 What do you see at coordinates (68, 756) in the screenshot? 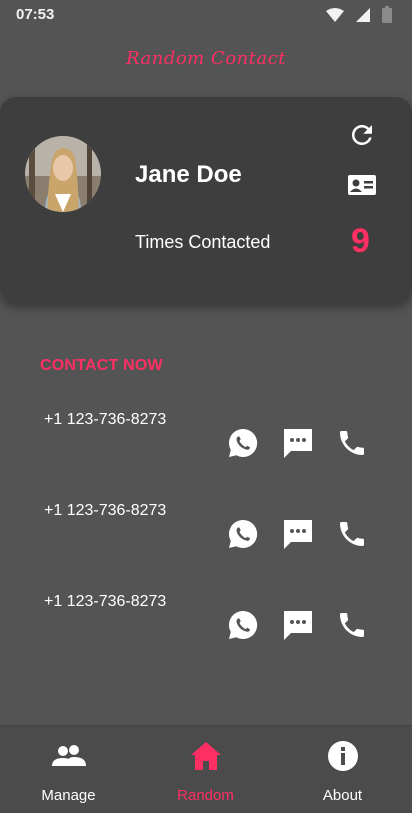
I see `people-icon` at bounding box center [68, 756].